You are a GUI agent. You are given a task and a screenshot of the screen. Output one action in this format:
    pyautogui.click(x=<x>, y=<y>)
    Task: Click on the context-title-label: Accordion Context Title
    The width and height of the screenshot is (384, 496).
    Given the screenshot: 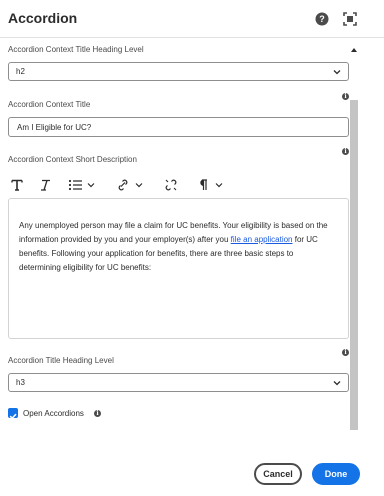 What is the action you would take?
    pyautogui.click(x=49, y=104)
    